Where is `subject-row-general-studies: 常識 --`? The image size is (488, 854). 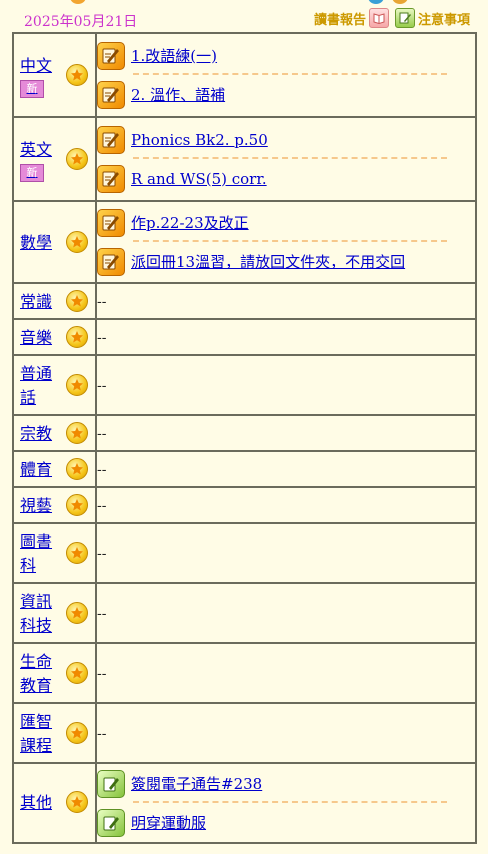
subject-row-general-studies: 常識 -- is located at coordinates (244, 301).